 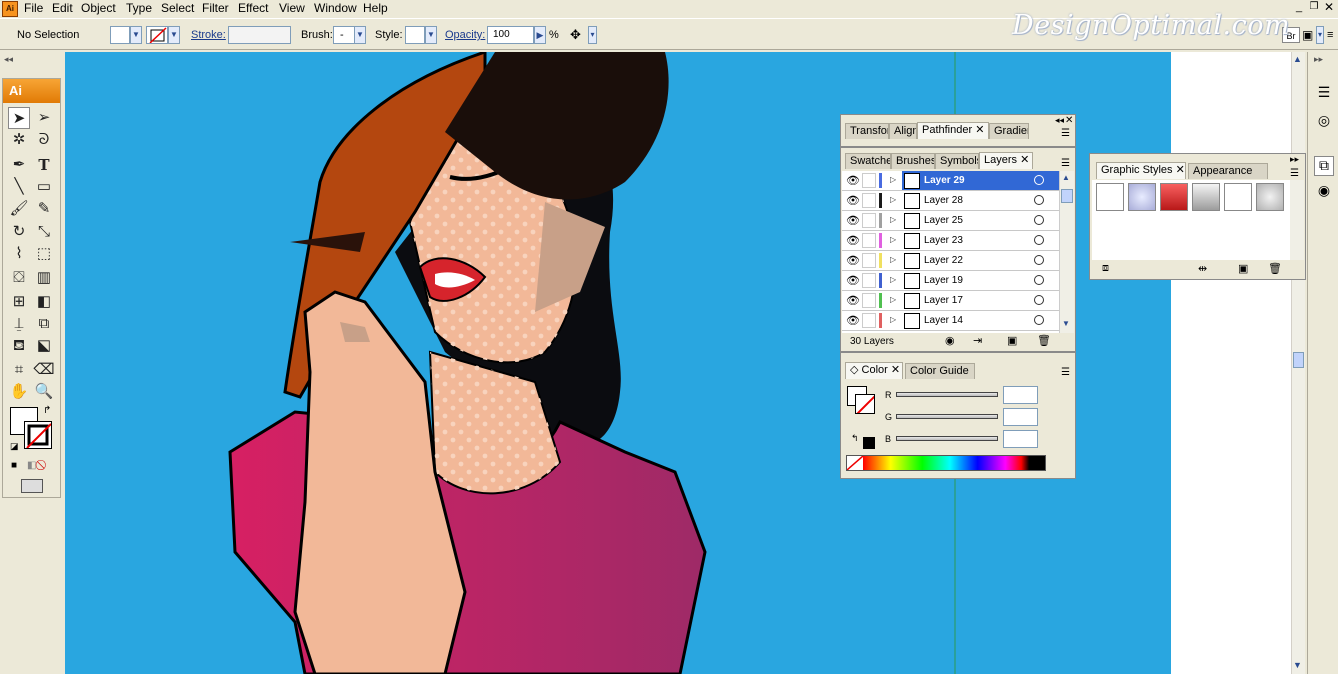 I want to click on stroke-color-dropdown: ▼, so click(x=174, y=35).